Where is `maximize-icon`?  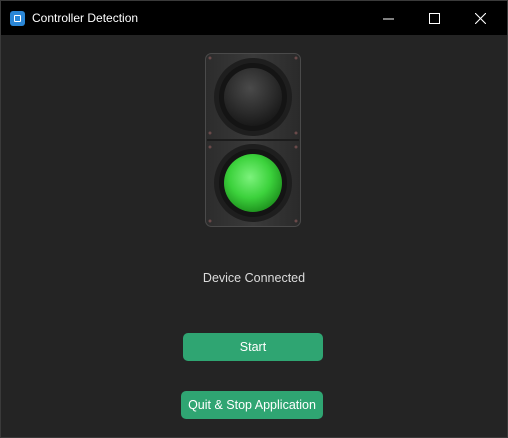 maximize-icon is located at coordinates (434, 18).